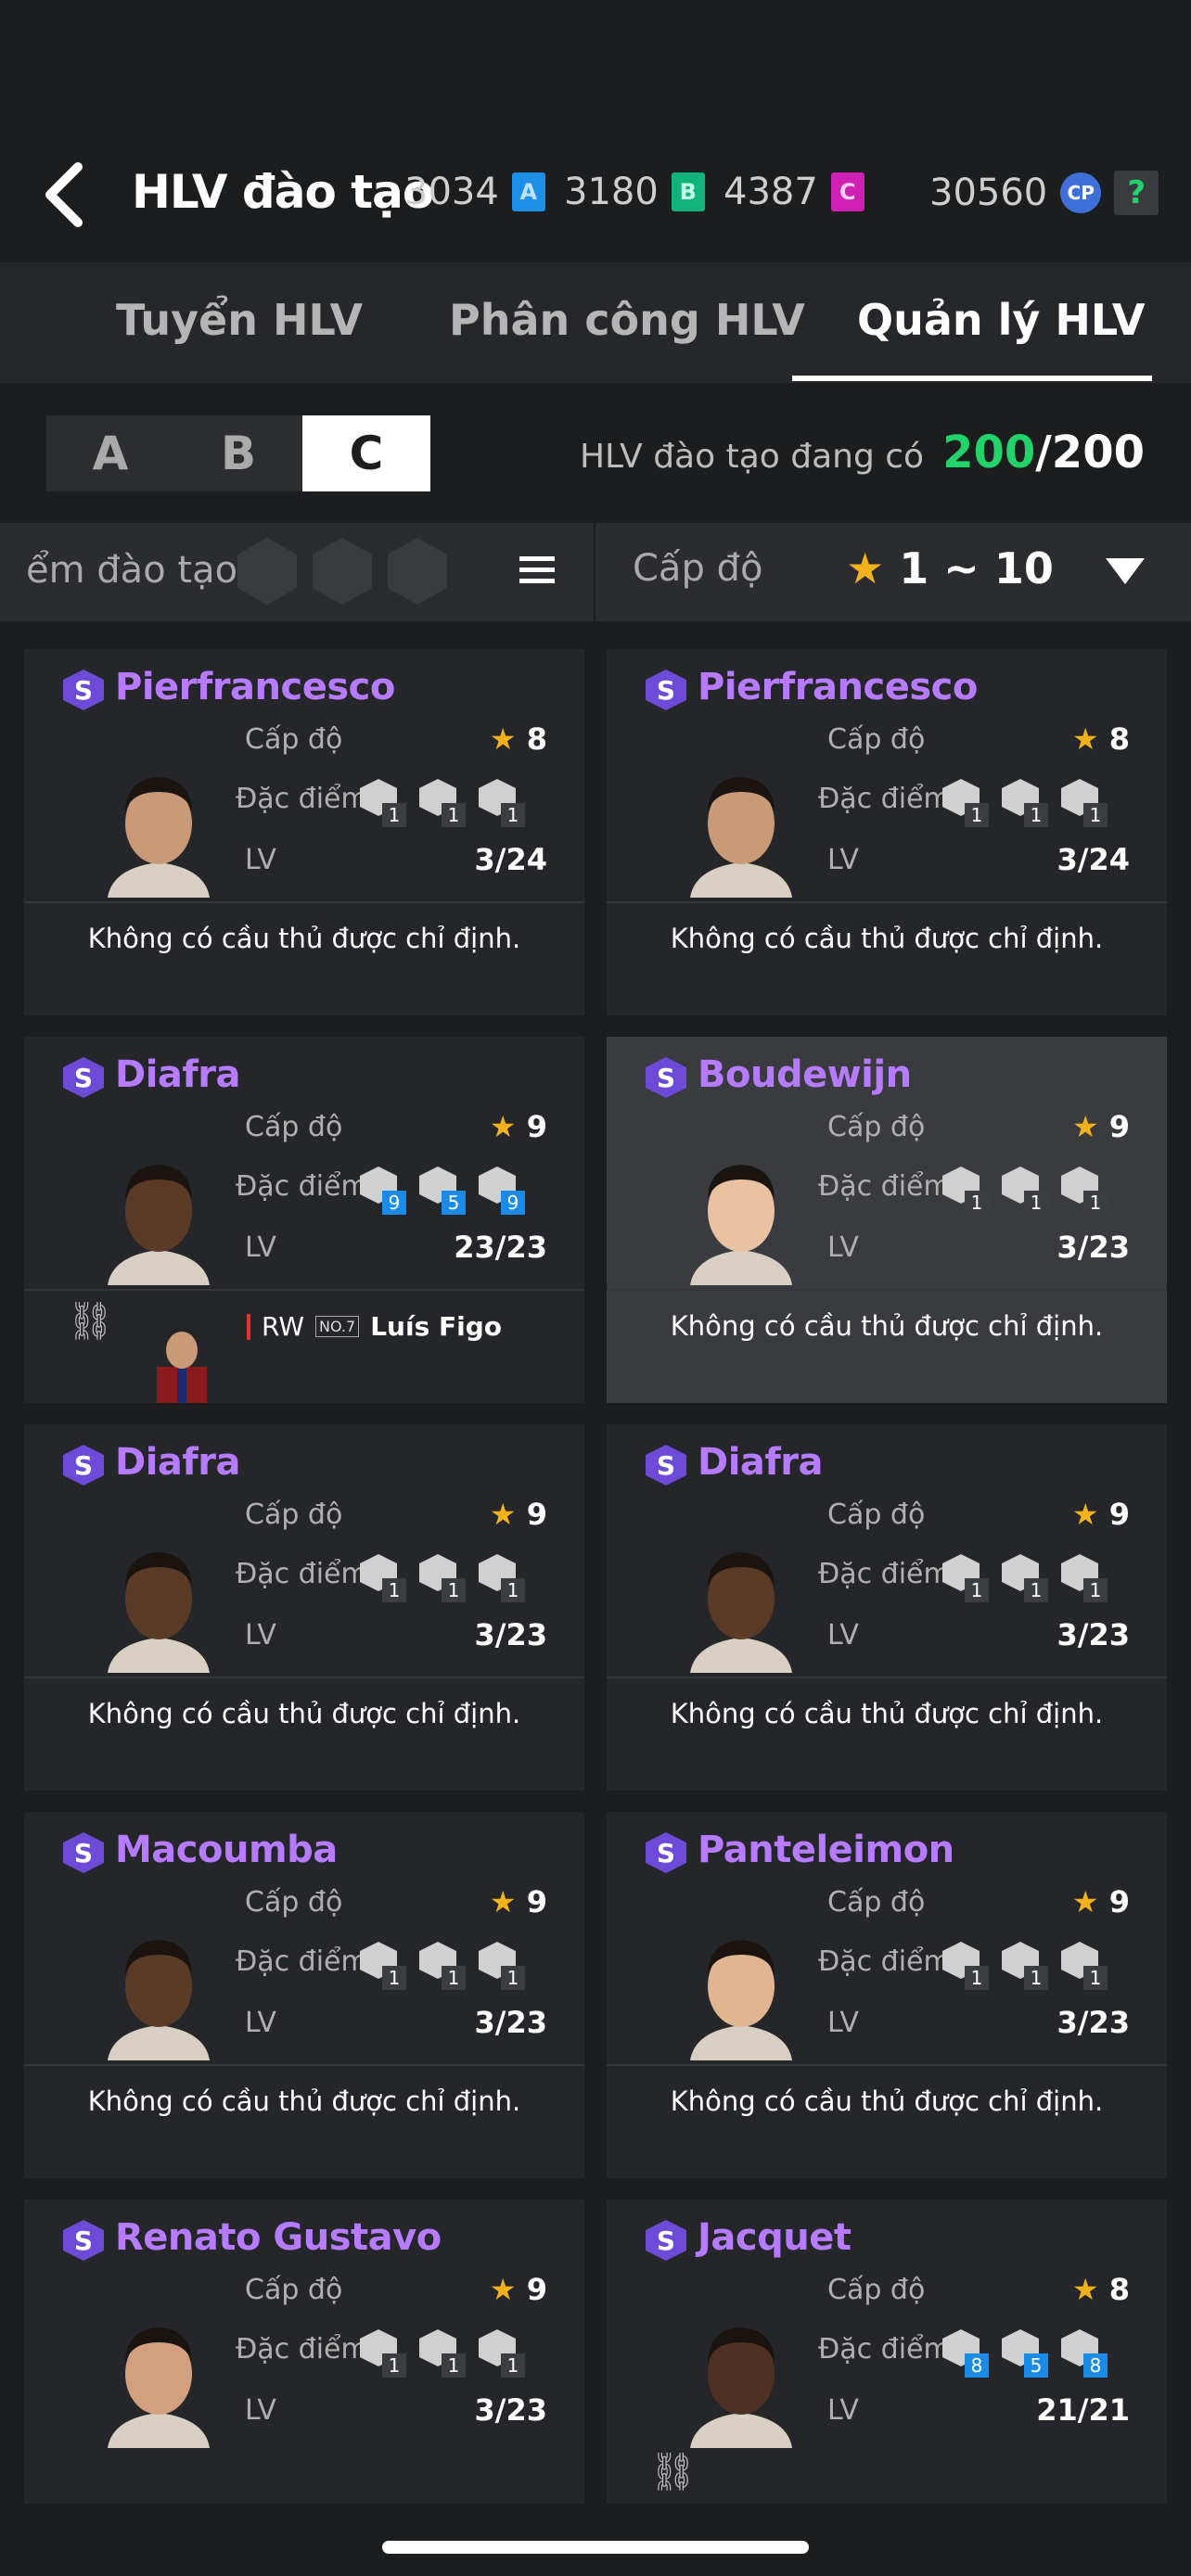 This screenshot has width=1191, height=2576. What do you see at coordinates (528, 191) in the screenshot?
I see `coach-a-ticket-icon: A` at bounding box center [528, 191].